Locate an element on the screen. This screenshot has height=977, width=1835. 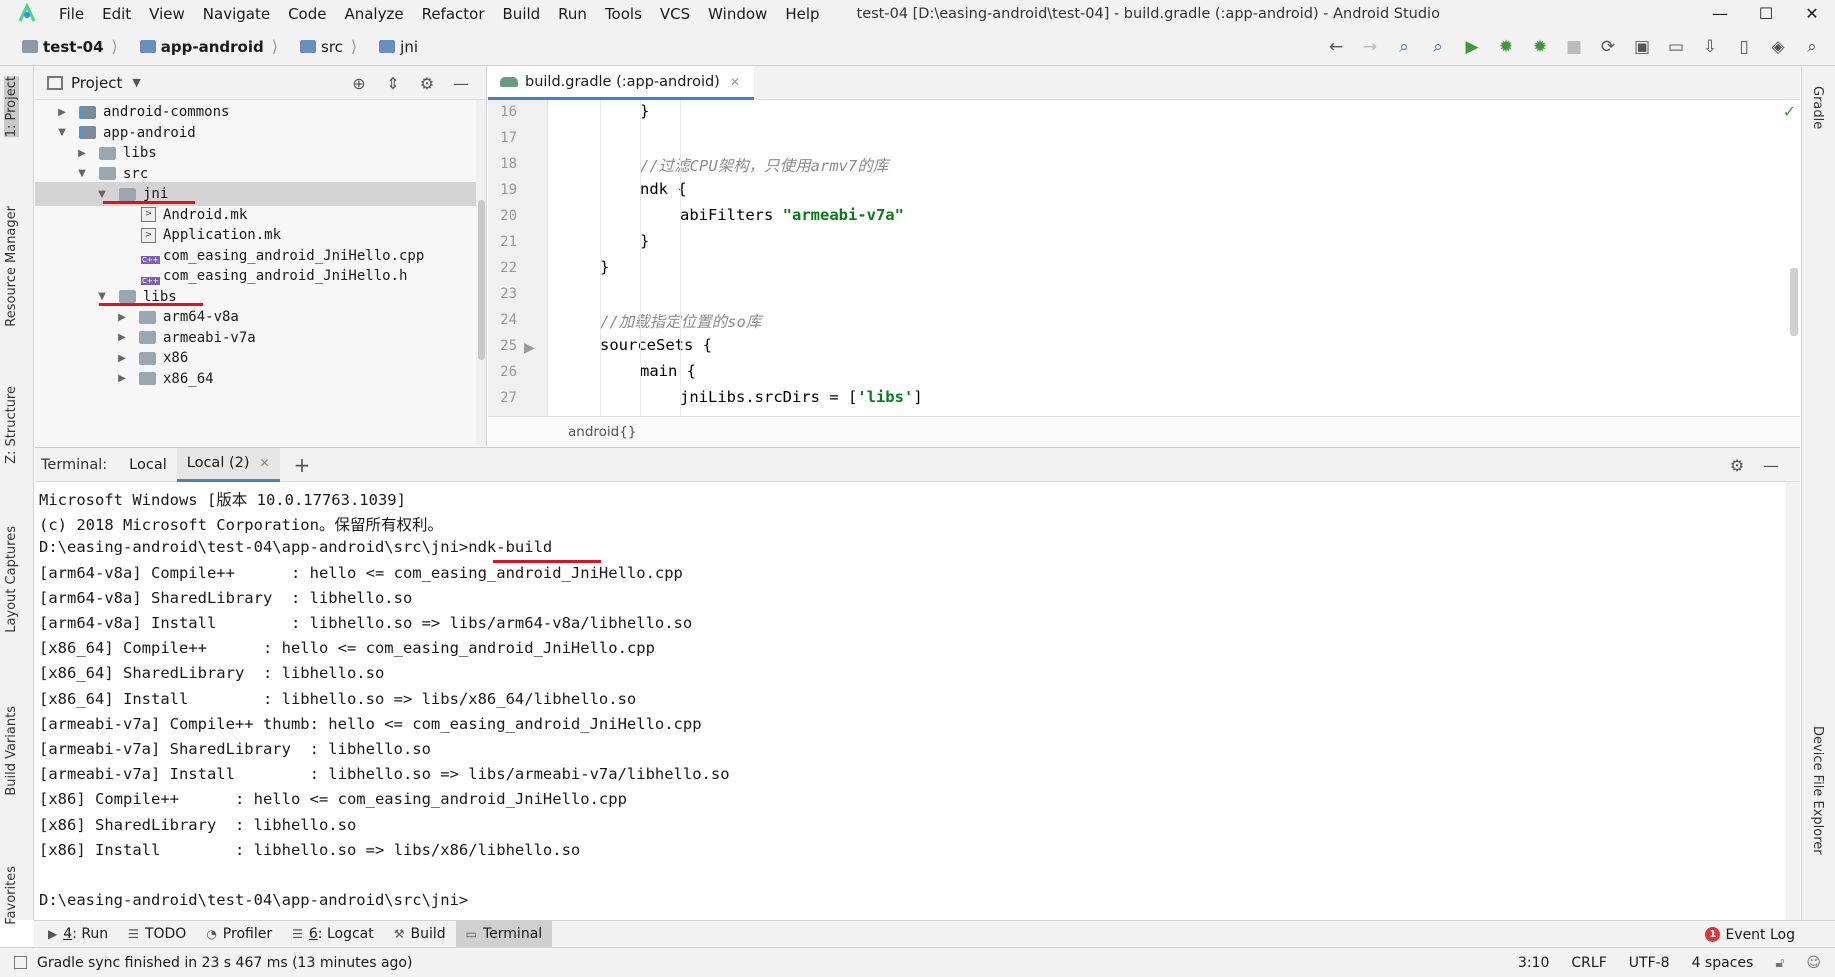
project-structure-icon: ▣ is located at coordinates (1642, 47).